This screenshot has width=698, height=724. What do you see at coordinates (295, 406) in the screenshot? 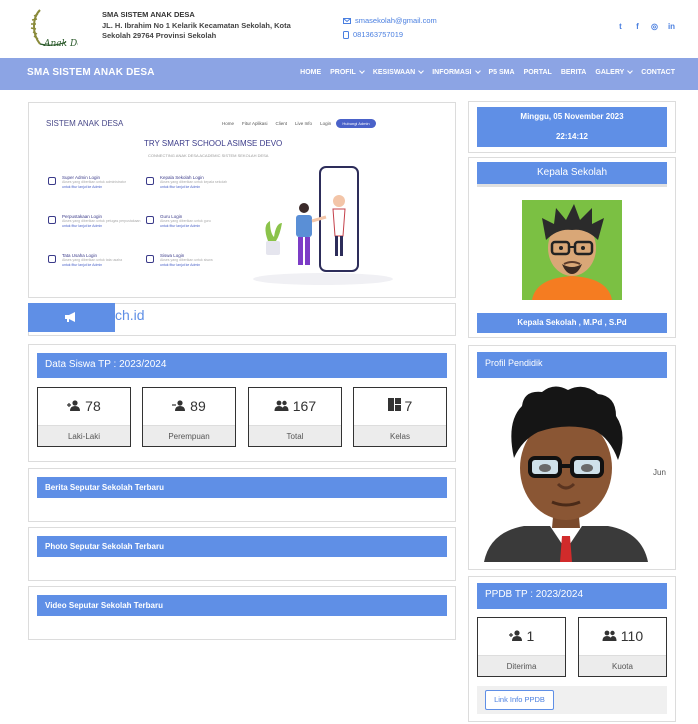
I see `stat-value: 167` at bounding box center [295, 406].